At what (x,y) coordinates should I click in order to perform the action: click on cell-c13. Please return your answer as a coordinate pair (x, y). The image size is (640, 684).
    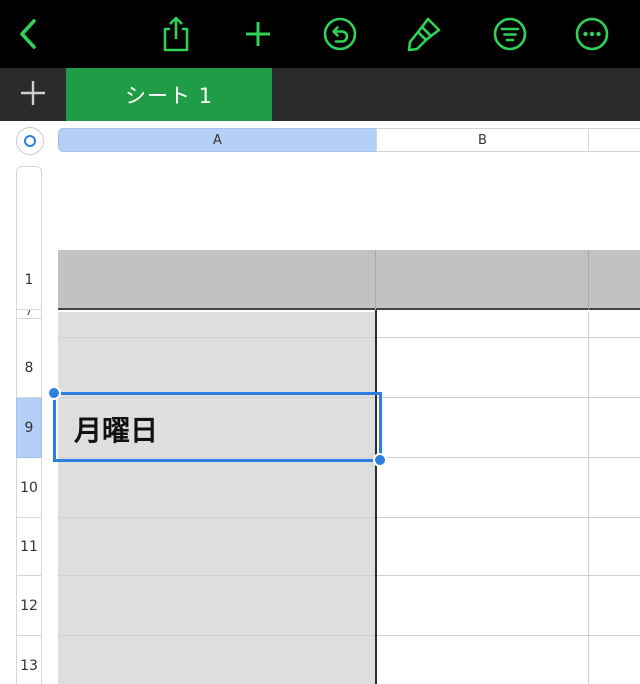
    Looking at the image, I should click on (614, 660).